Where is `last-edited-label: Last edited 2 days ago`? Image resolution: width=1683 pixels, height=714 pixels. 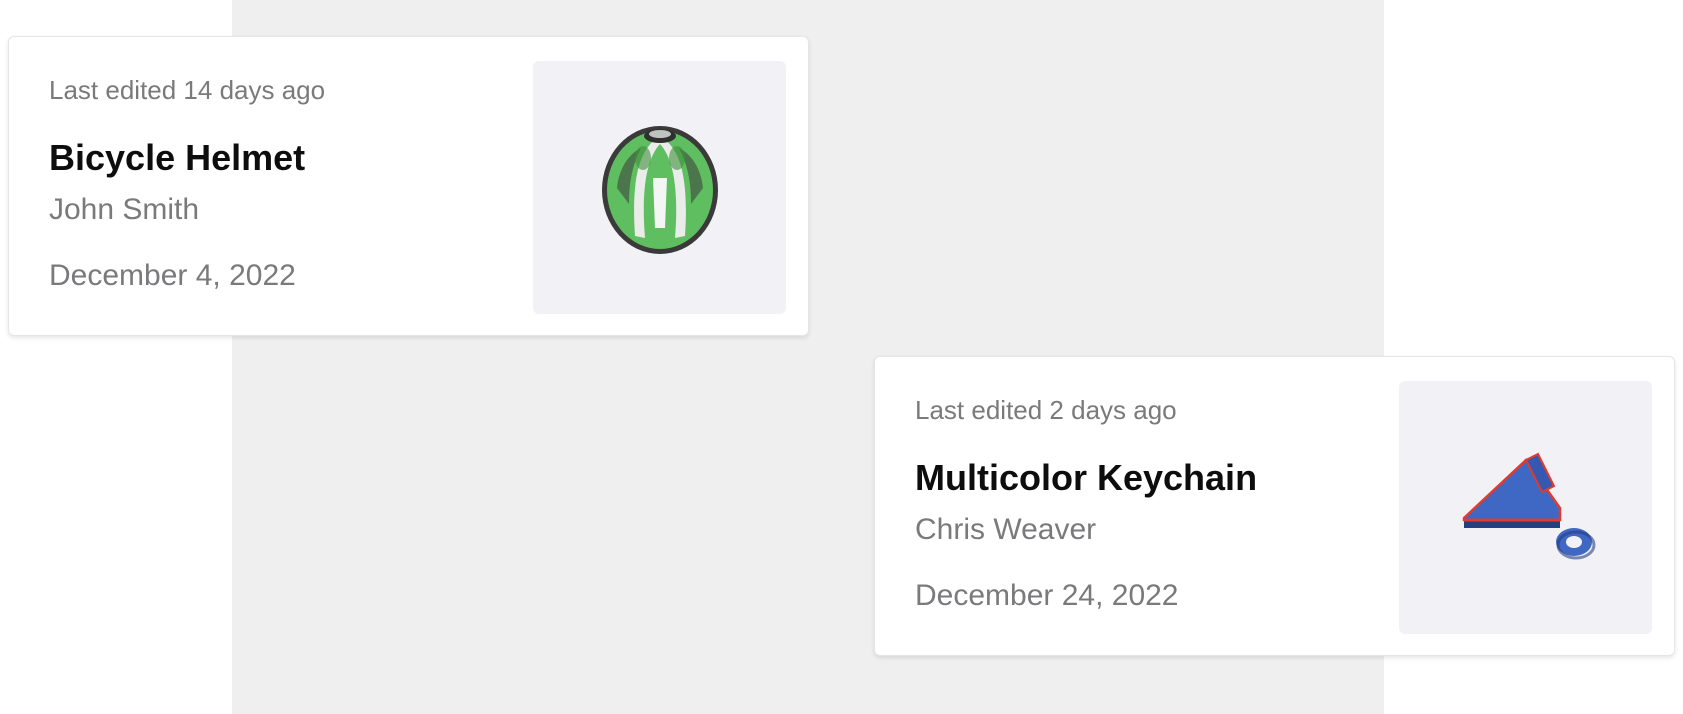 last-edited-label: Last edited 2 days ago is located at coordinates (1046, 410).